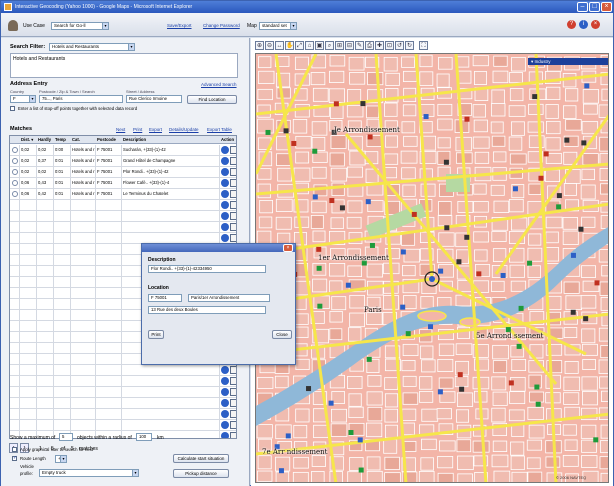 This screenshot has height=486, width=614. I want to click on layer-icon: ⊟, so click(349, 45).